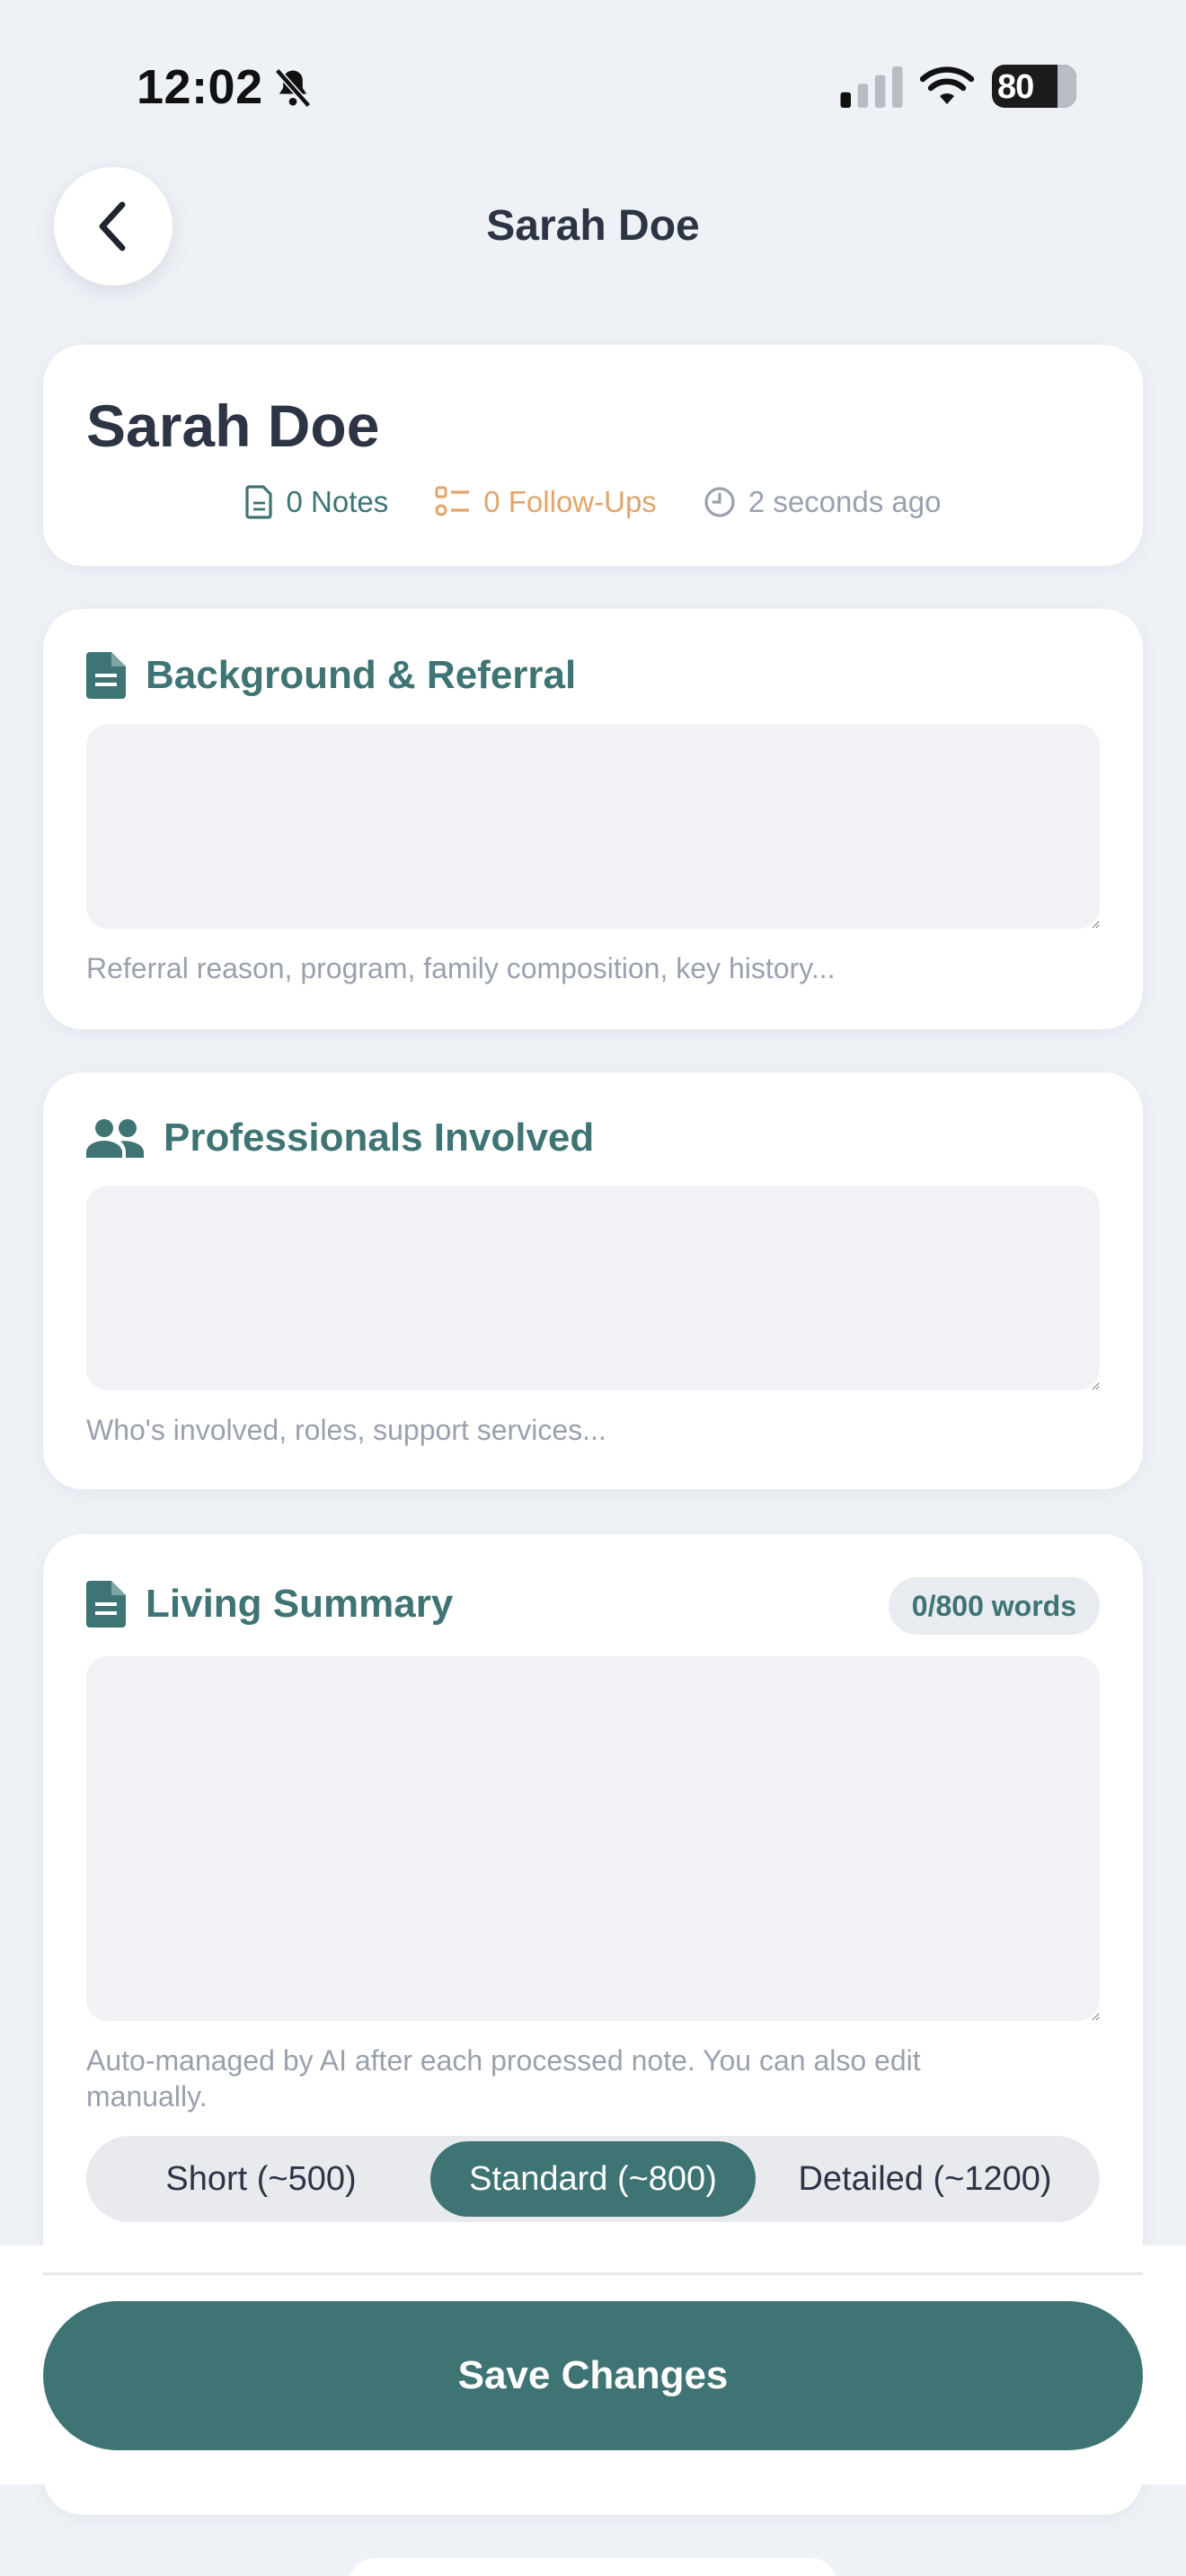 Image resolution: width=1186 pixels, height=2576 pixels. Describe the element at coordinates (593, 2567) in the screenshot. I see `next-pill-edge` at that location.